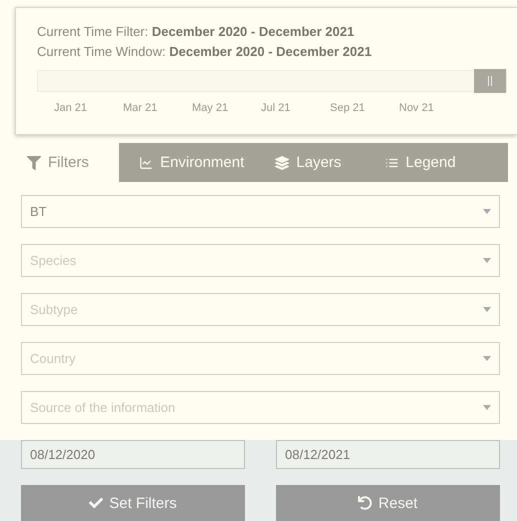  What do you see at coordinates (133, 454) in the screenshot?
I see `date-field: 08/12/2020` at bounding box center [133, 454].